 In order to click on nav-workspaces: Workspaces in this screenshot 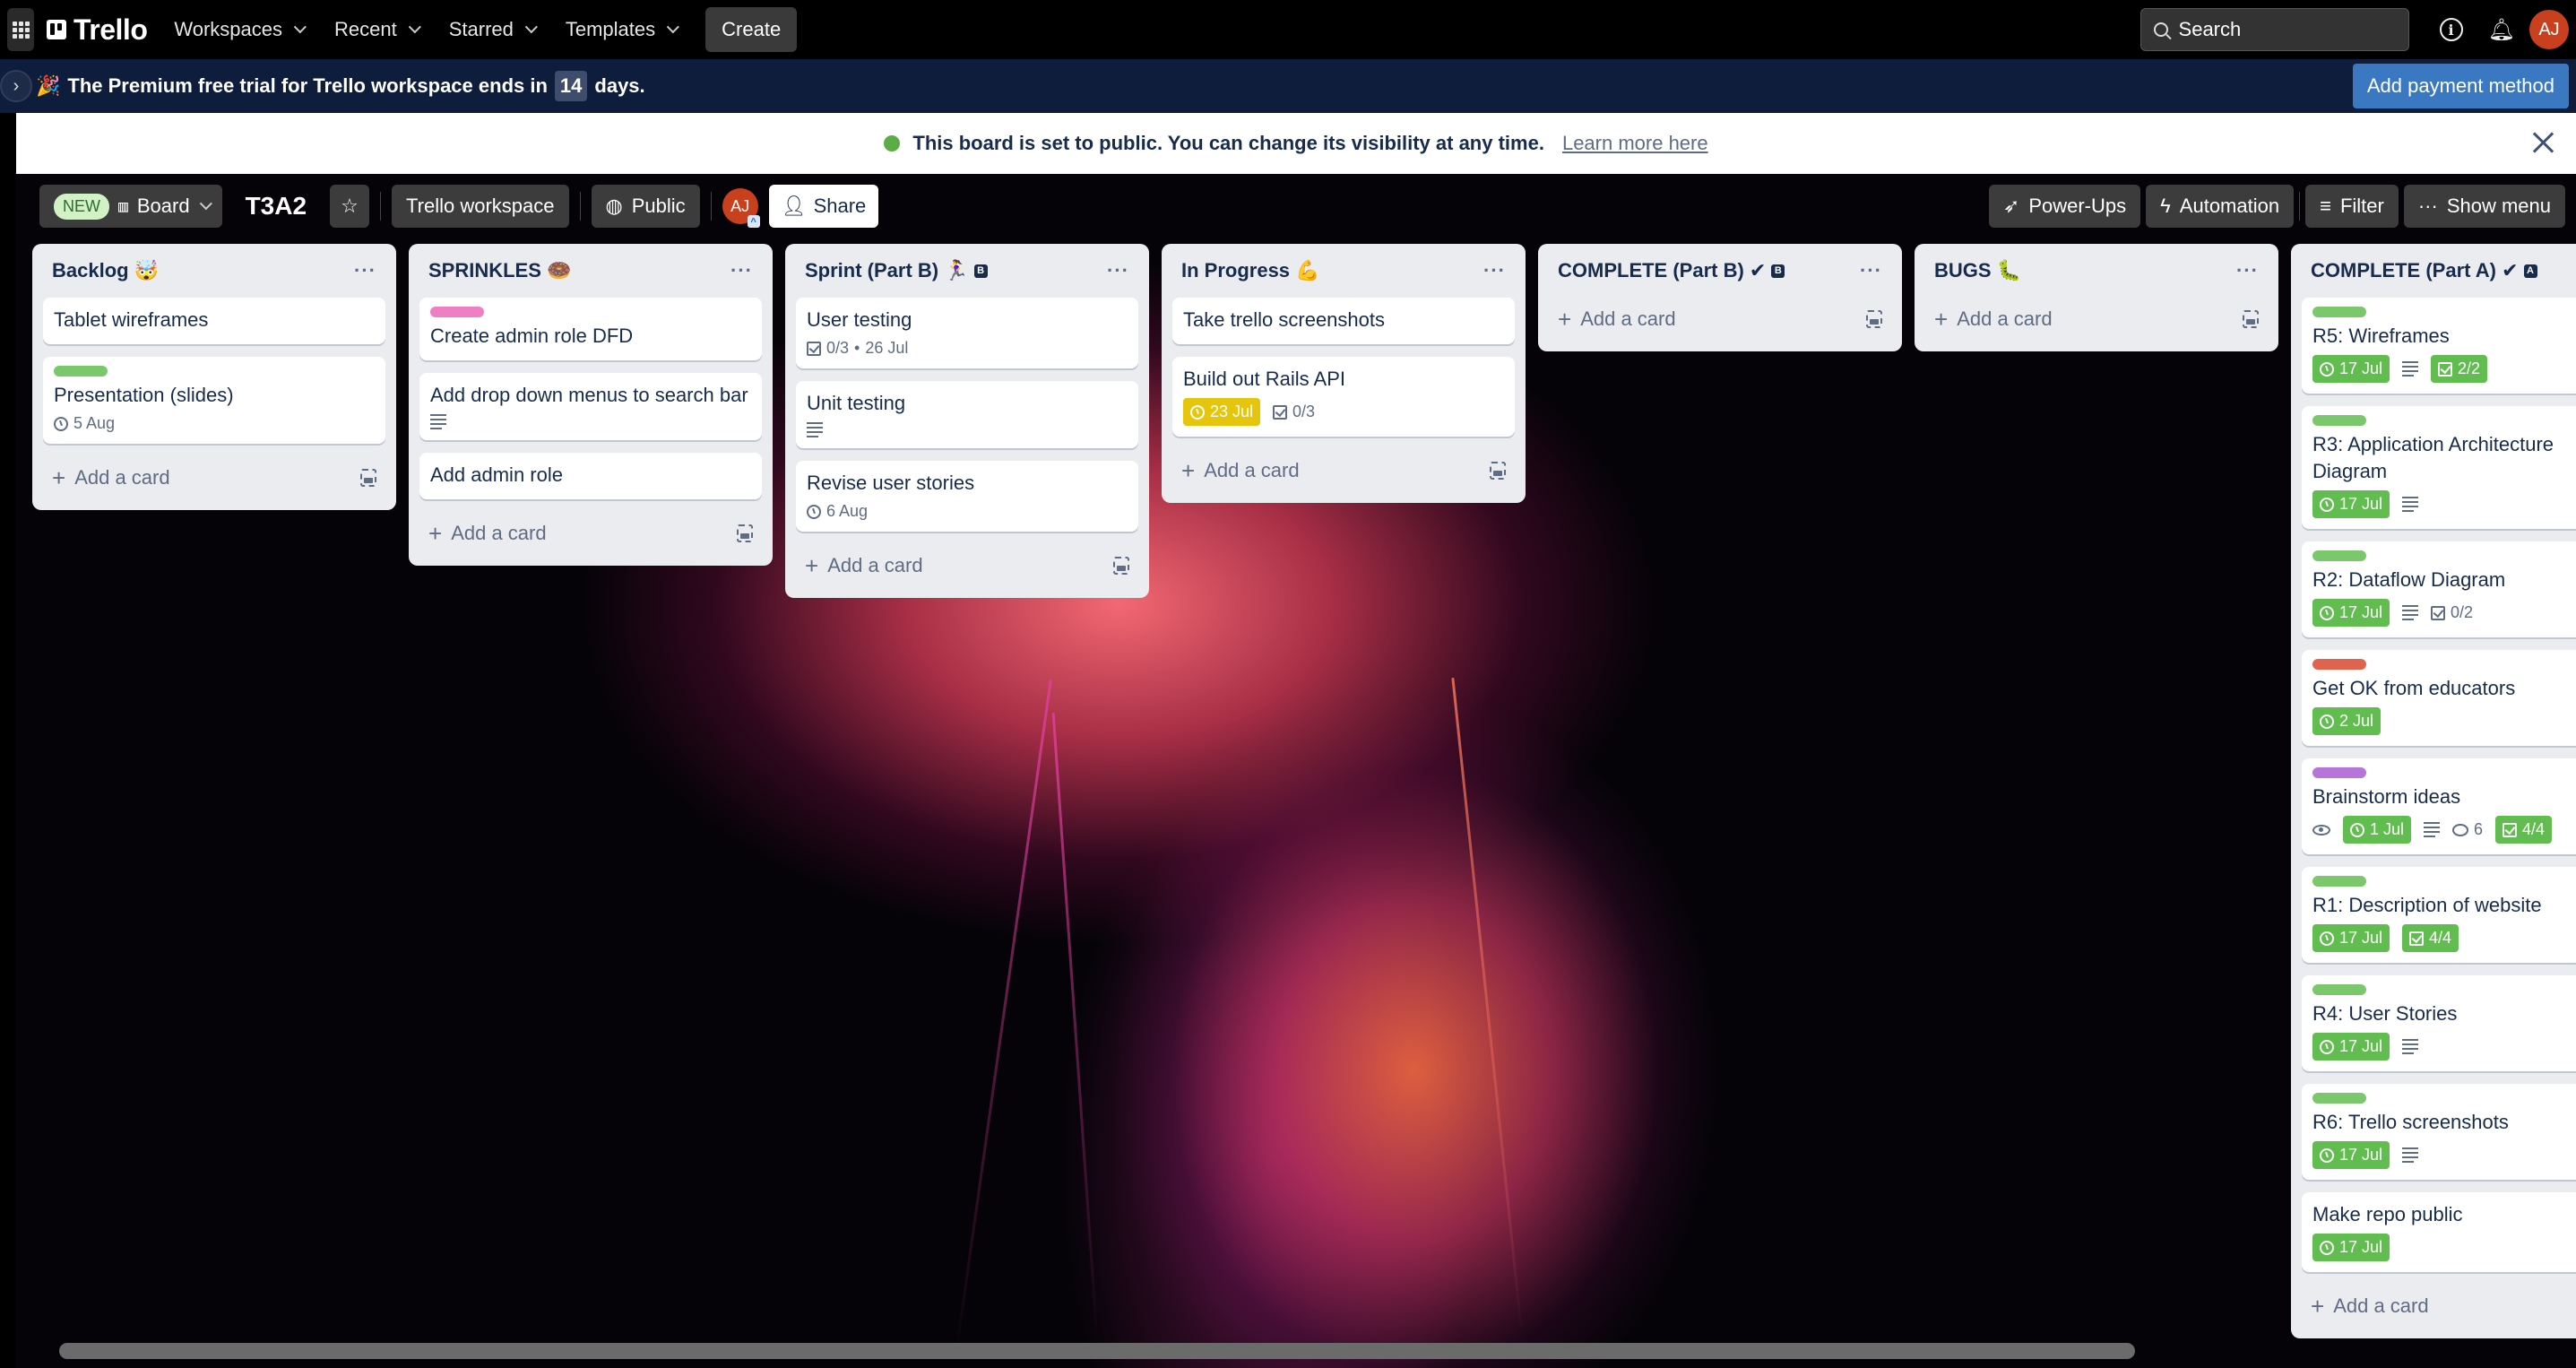, I will do `click(240, 29)`.